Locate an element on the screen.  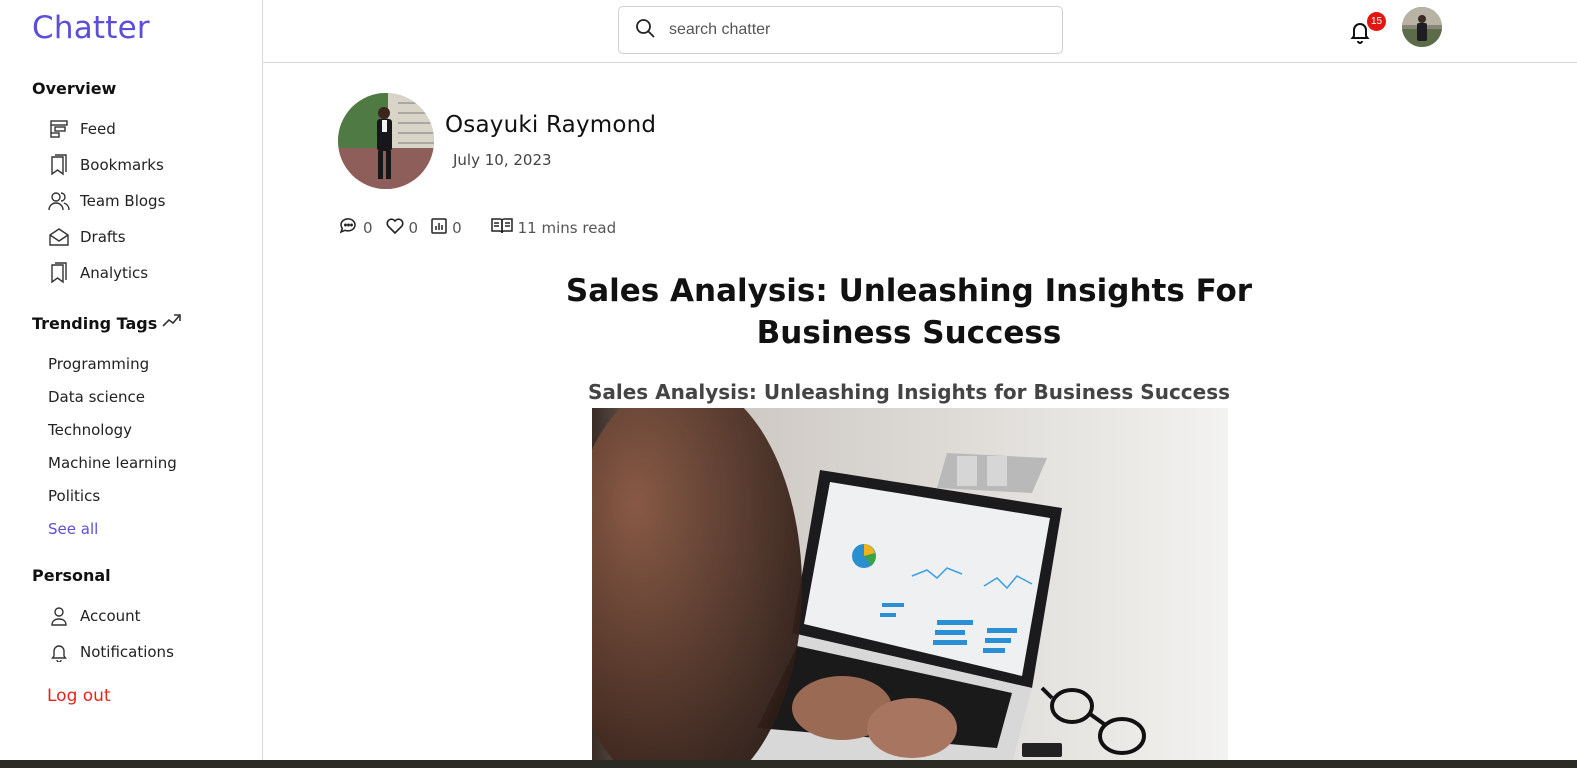
read-time-stat: 11 mins read is located at coordinates (553, 228).